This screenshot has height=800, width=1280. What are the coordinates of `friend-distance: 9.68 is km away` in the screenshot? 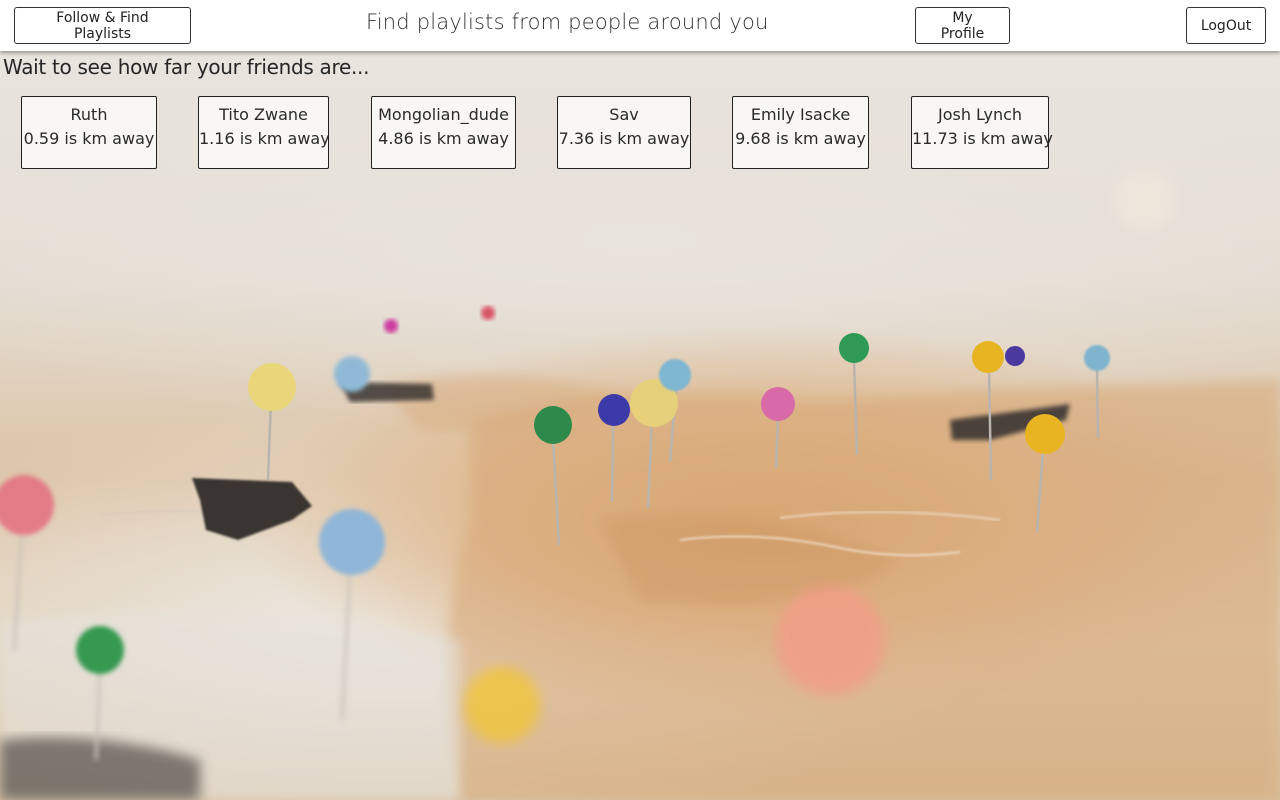 It's located at (800, 138).